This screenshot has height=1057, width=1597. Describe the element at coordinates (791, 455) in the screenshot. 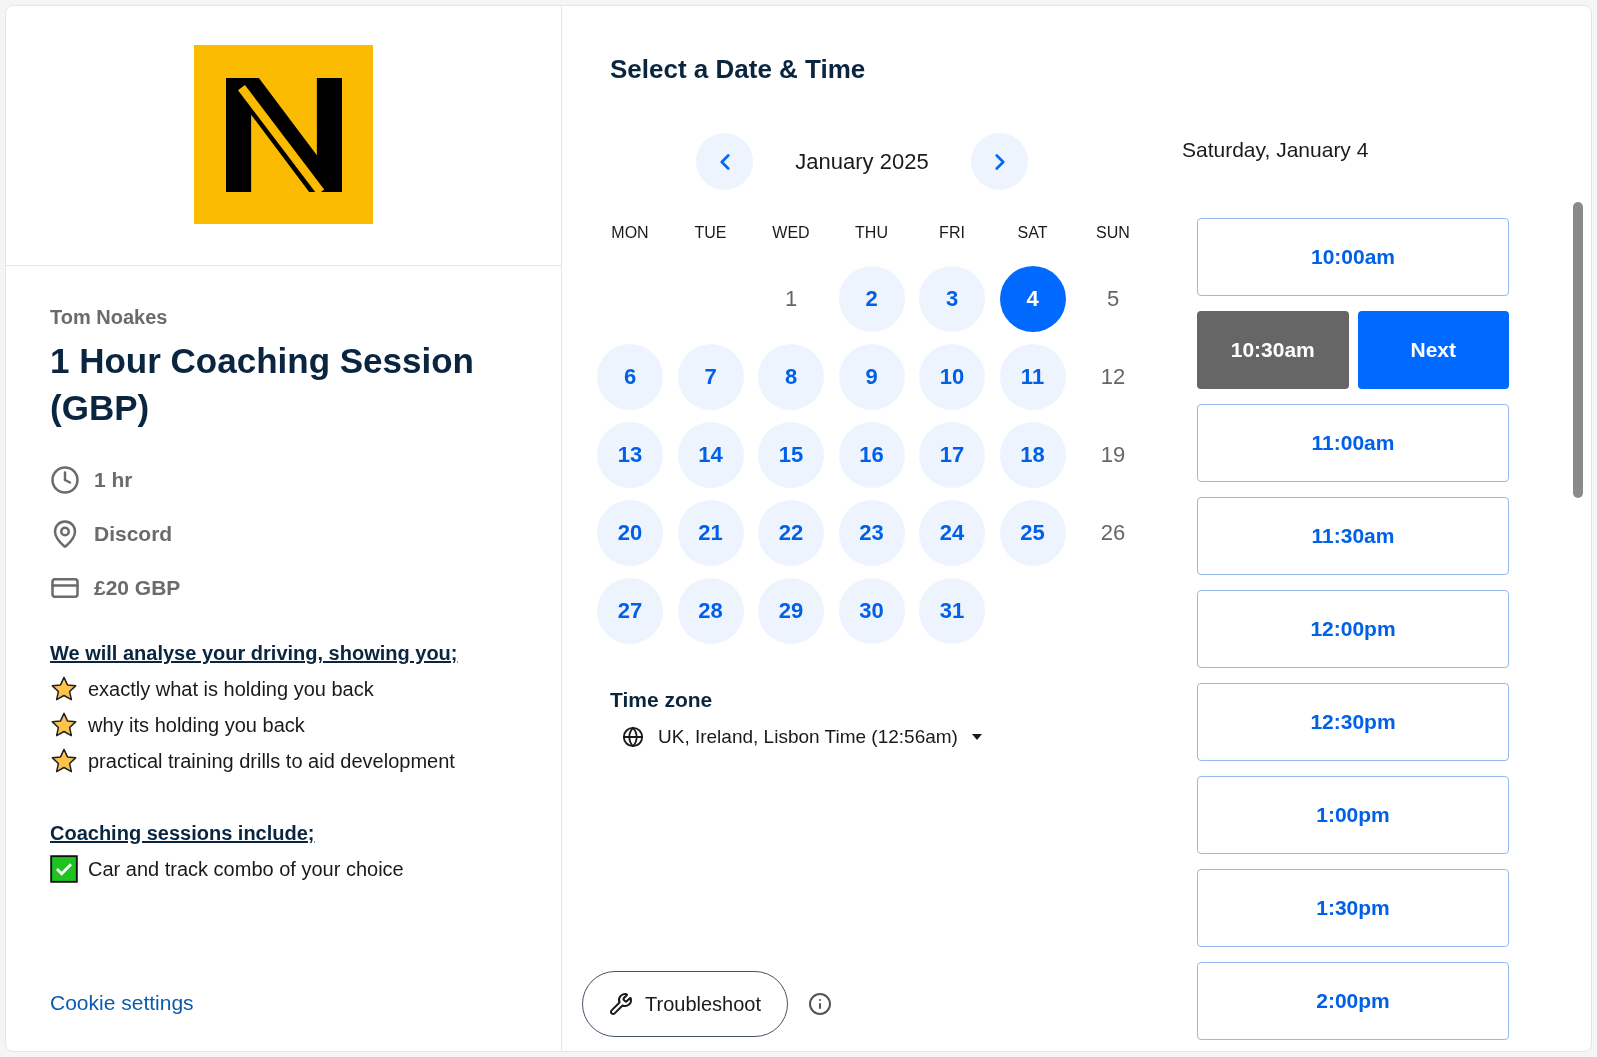

I see `calendar-day: 15` at that location.